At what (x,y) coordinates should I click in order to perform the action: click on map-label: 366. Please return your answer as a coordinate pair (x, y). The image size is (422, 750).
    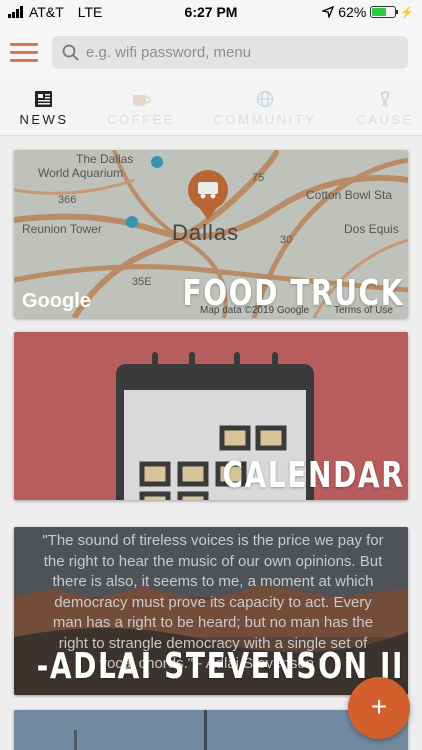
    Looking at the image, I should click on (67, 200).